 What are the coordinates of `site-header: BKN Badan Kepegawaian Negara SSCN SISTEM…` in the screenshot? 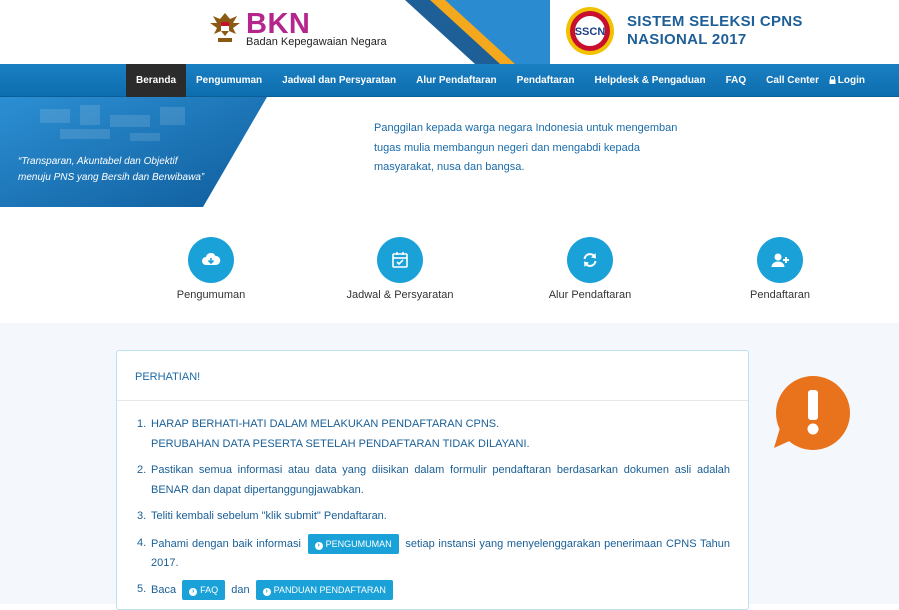 It's located at (449, 32).